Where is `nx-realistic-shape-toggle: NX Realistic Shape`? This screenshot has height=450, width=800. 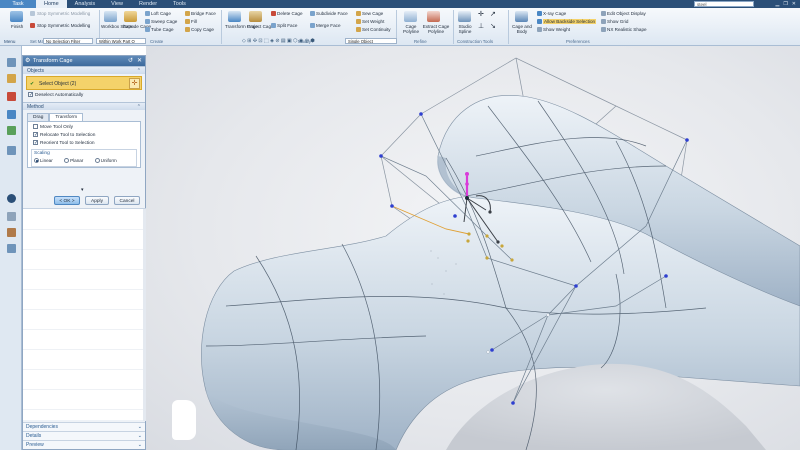 nx-realistic-shape-toggle: NX Realistic Shape is located at coordinates (627, 29).